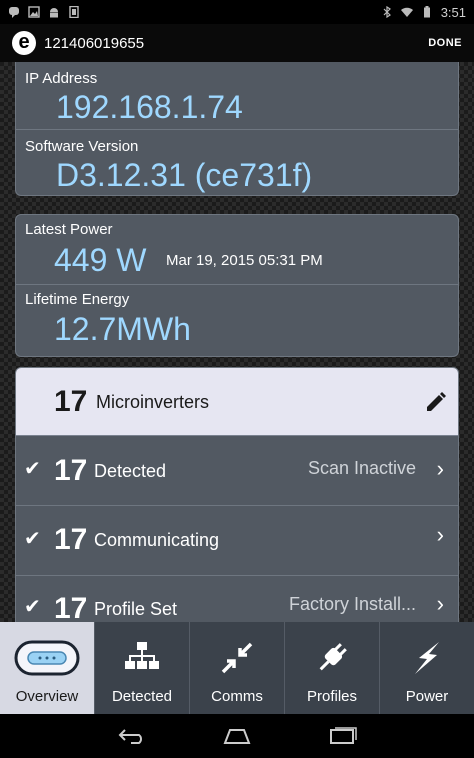 Image resolution: width=474 pixels, height=758 pixels. I want to click on ip-section: IP Address 192.168.1.74, so click(237, 96).